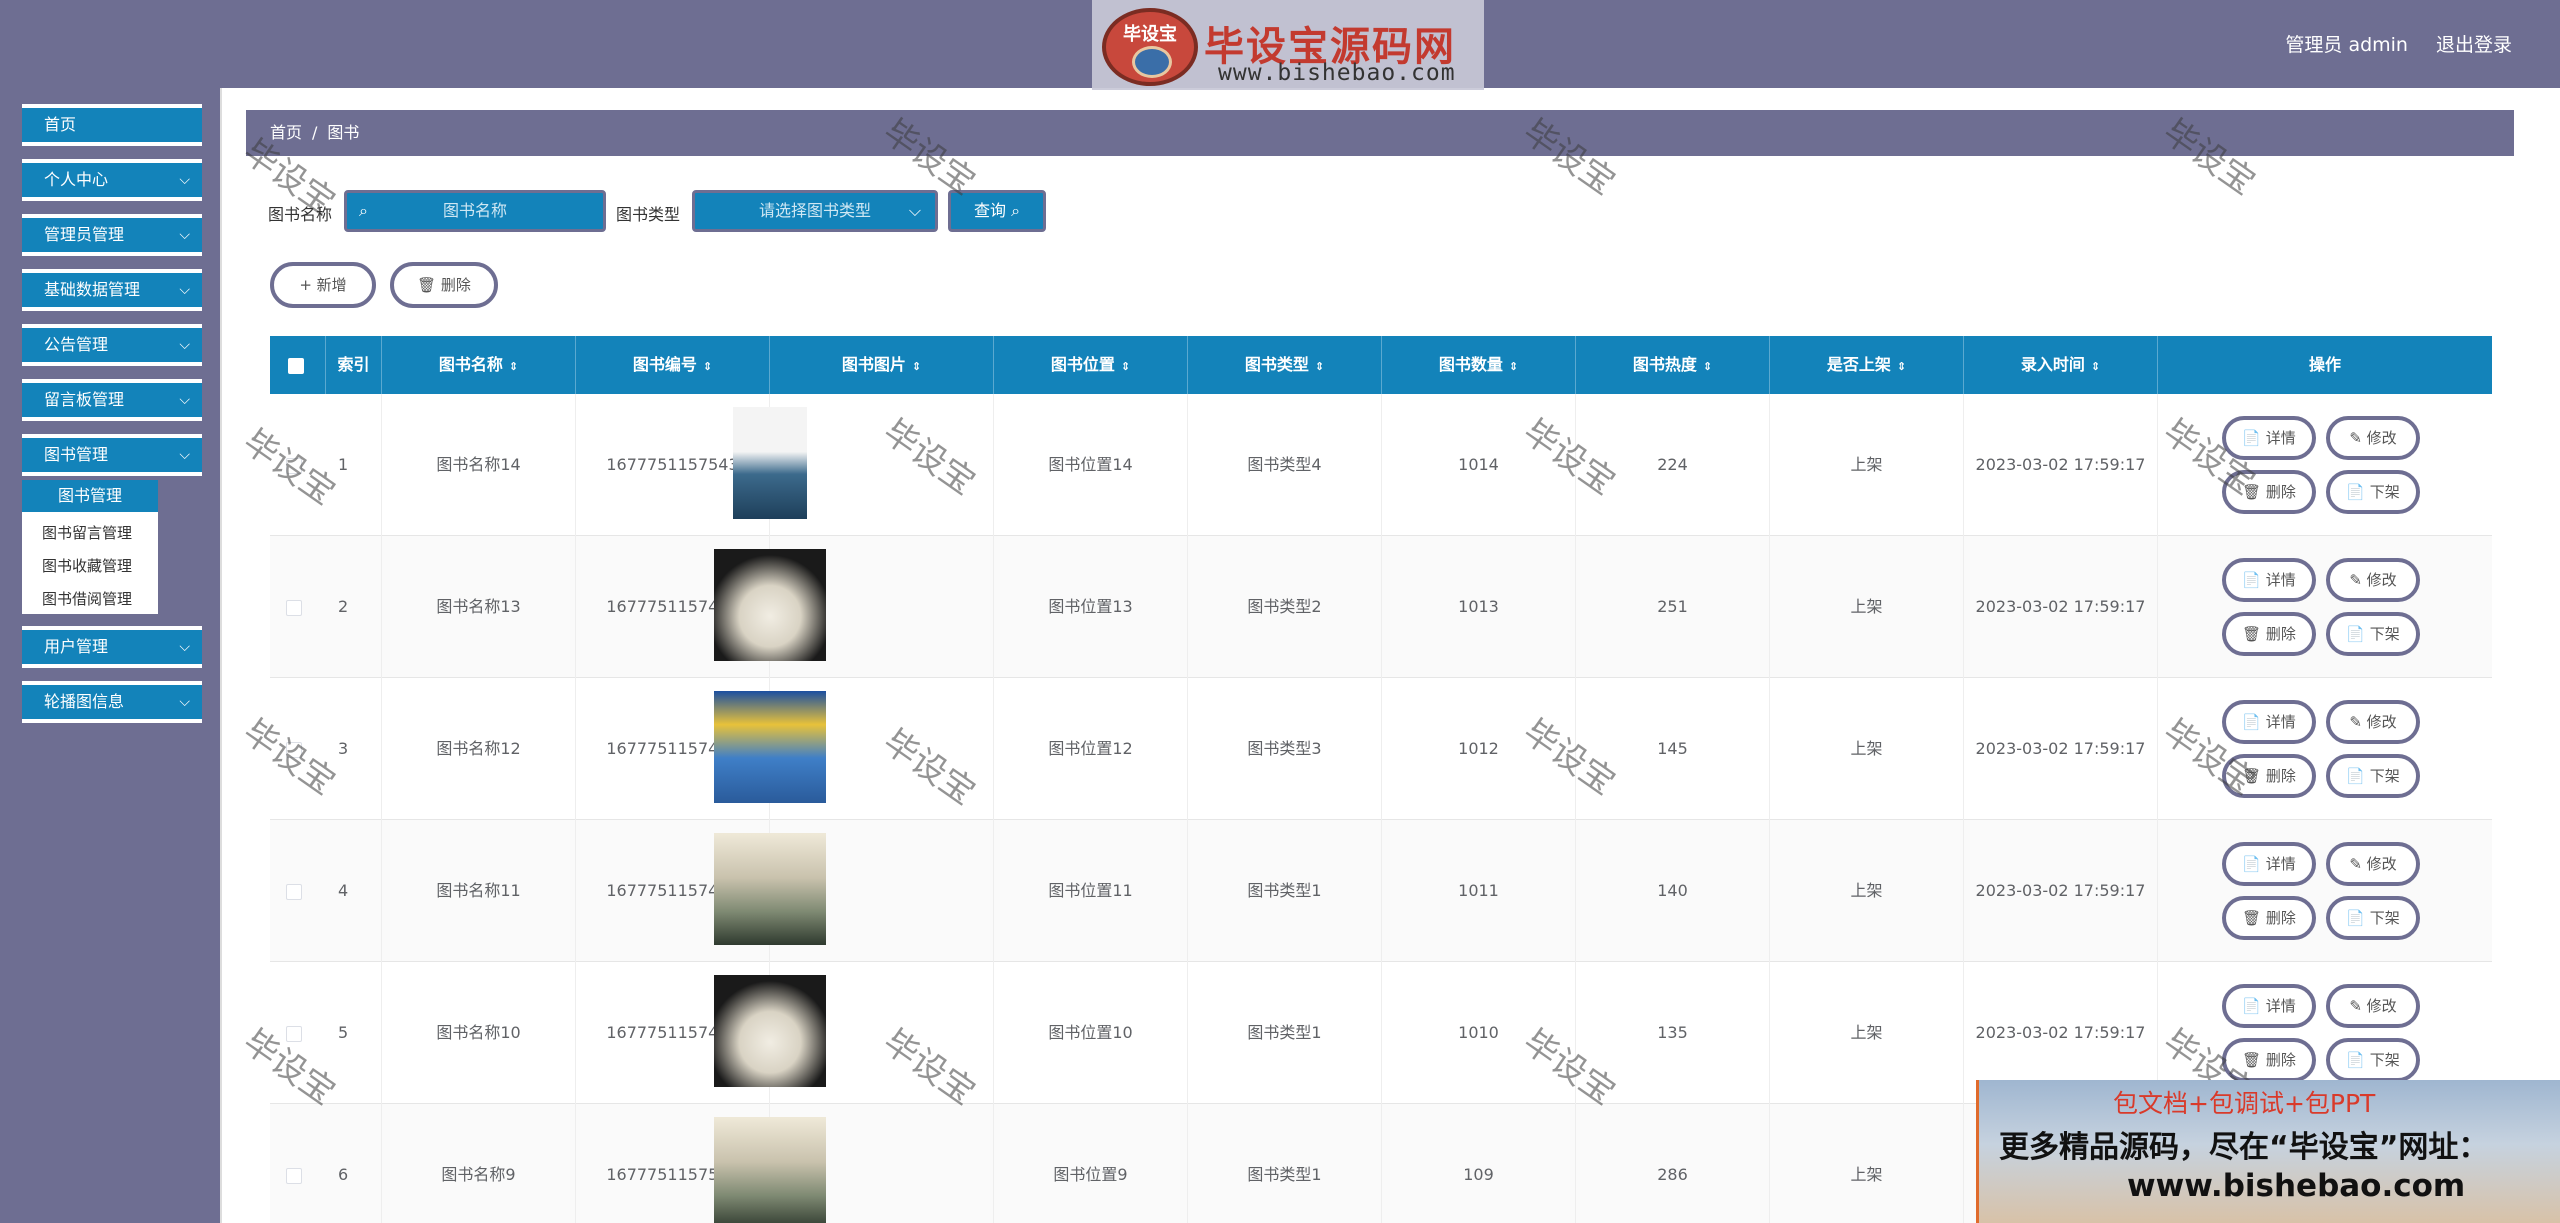 This screenshot has height=1223, width=2560. What do you see at coordinates (475, 211) in the screenshot?
I see `book-name-search-input: ⌕ 图书名称` at bounding box center [475, 211].